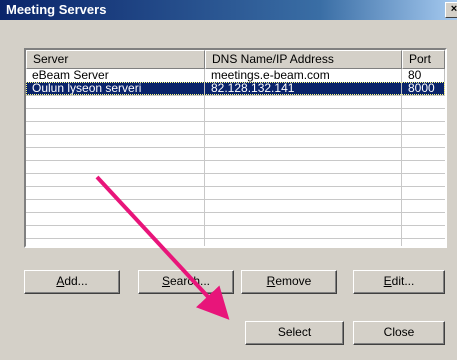  What do you see at coordinates (303, 59) in the screenshot?
I see `column-header-address: DNS Name/IP Address` at bounding box center [303, 59].